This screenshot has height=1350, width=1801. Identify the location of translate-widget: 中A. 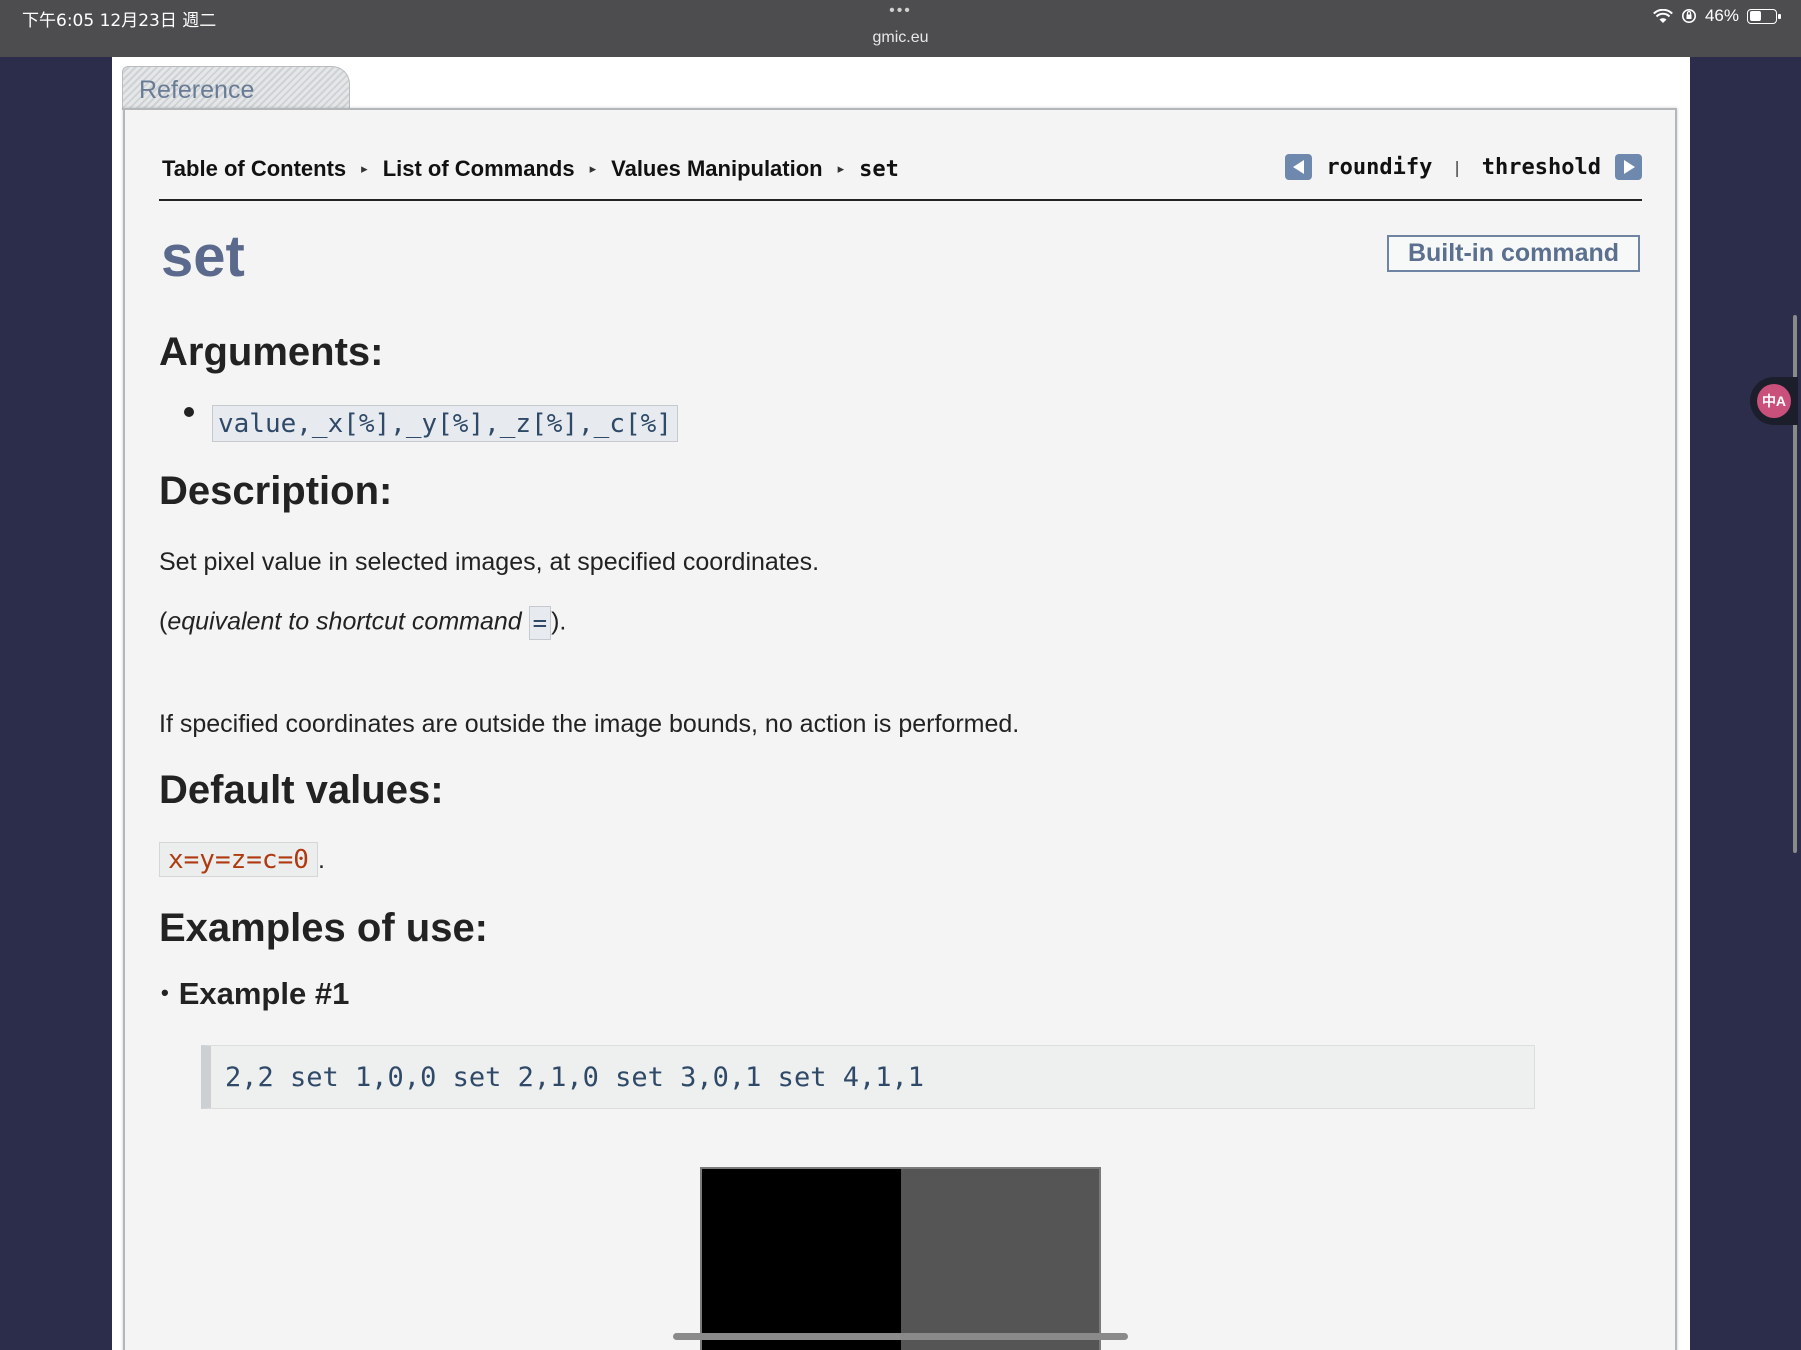
(1774, 401).